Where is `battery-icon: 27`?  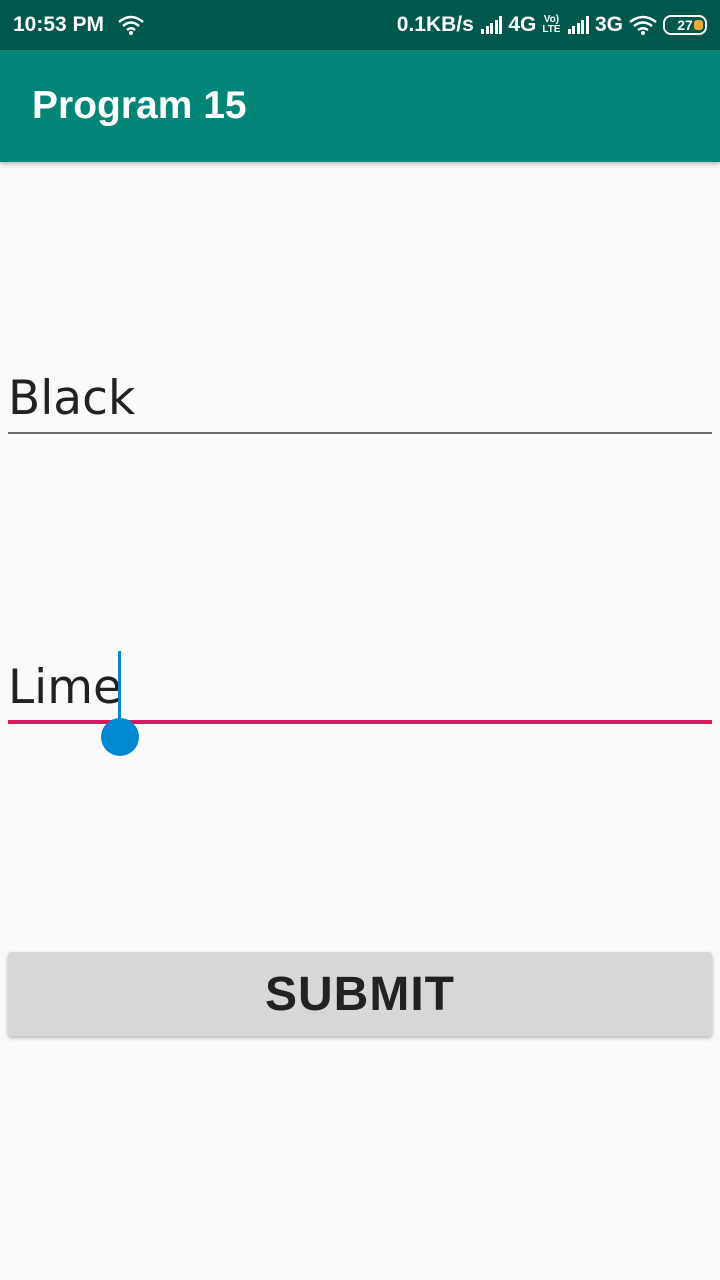 battery-icon: 27 is located at coordinates (685, 25).